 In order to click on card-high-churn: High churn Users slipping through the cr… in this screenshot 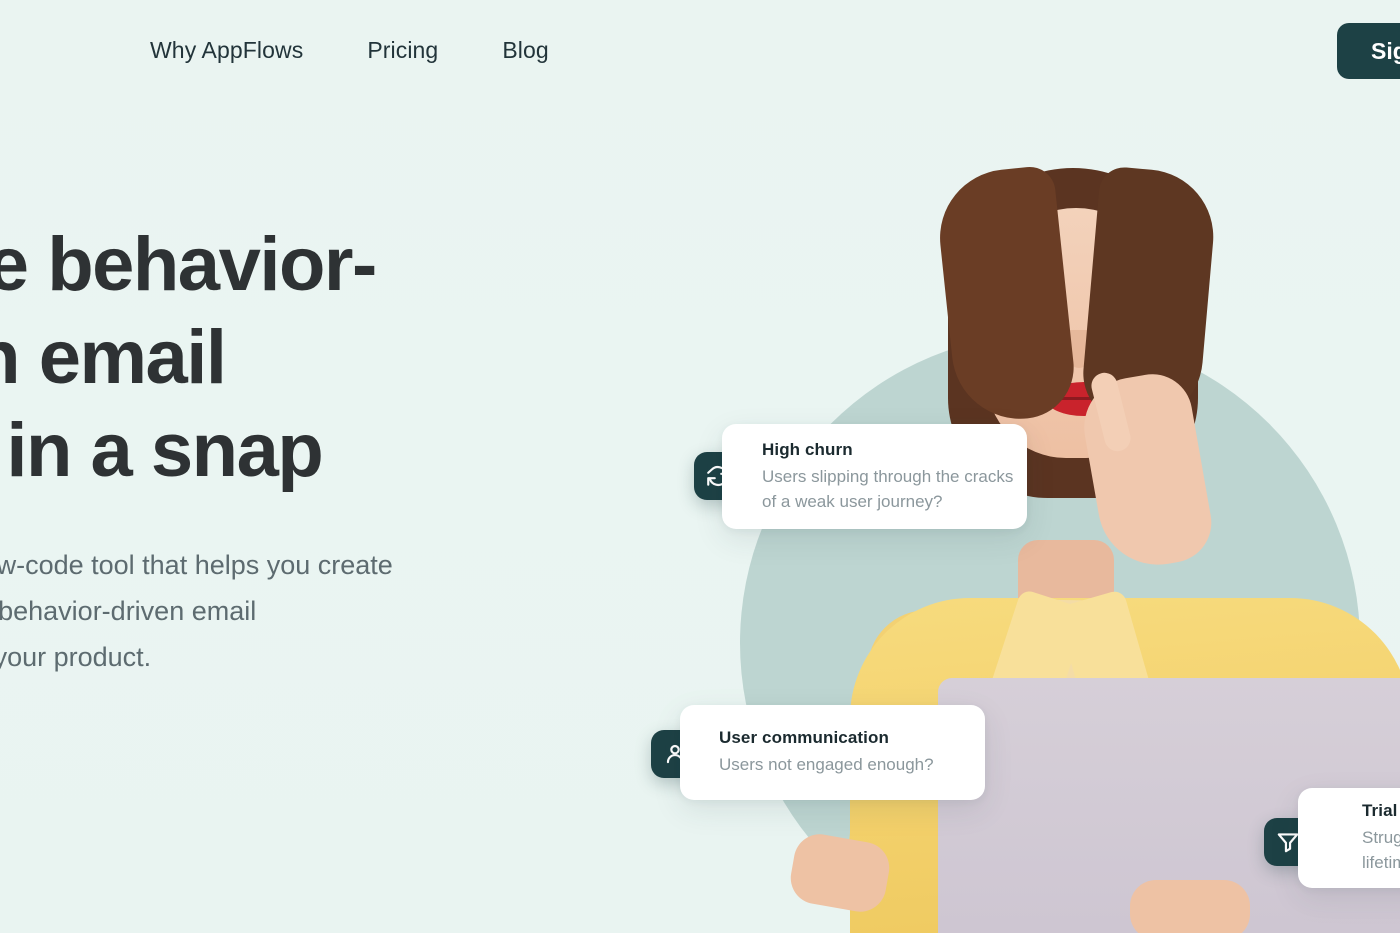, I will do `click(874, 476)`.